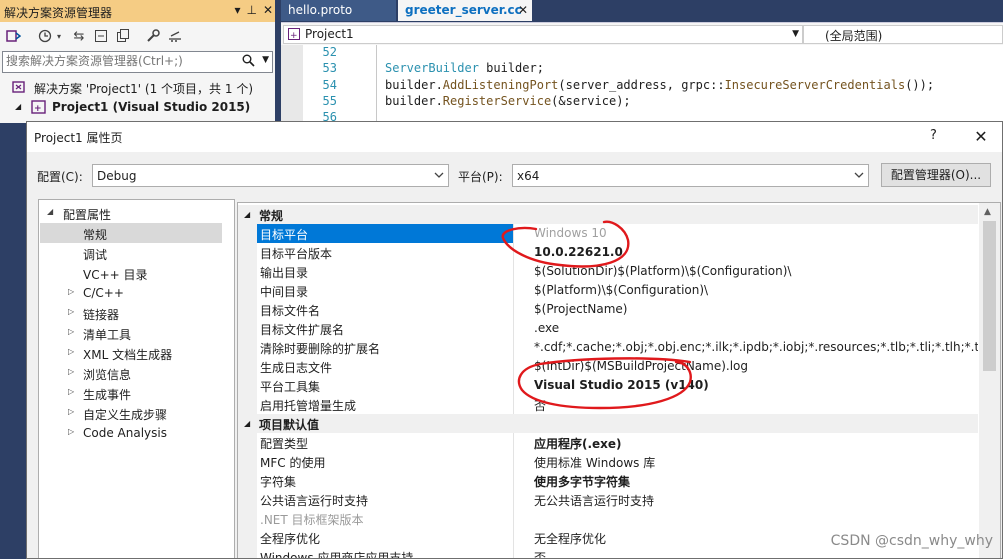 This screenshot has width=1003, height=559. What do you see at coordinates (137, 87) in the screenshot?
I see `solution-node: 解决方案 'Project1' (1 个项目，共 1 个)` at bounding box center [137, 87].